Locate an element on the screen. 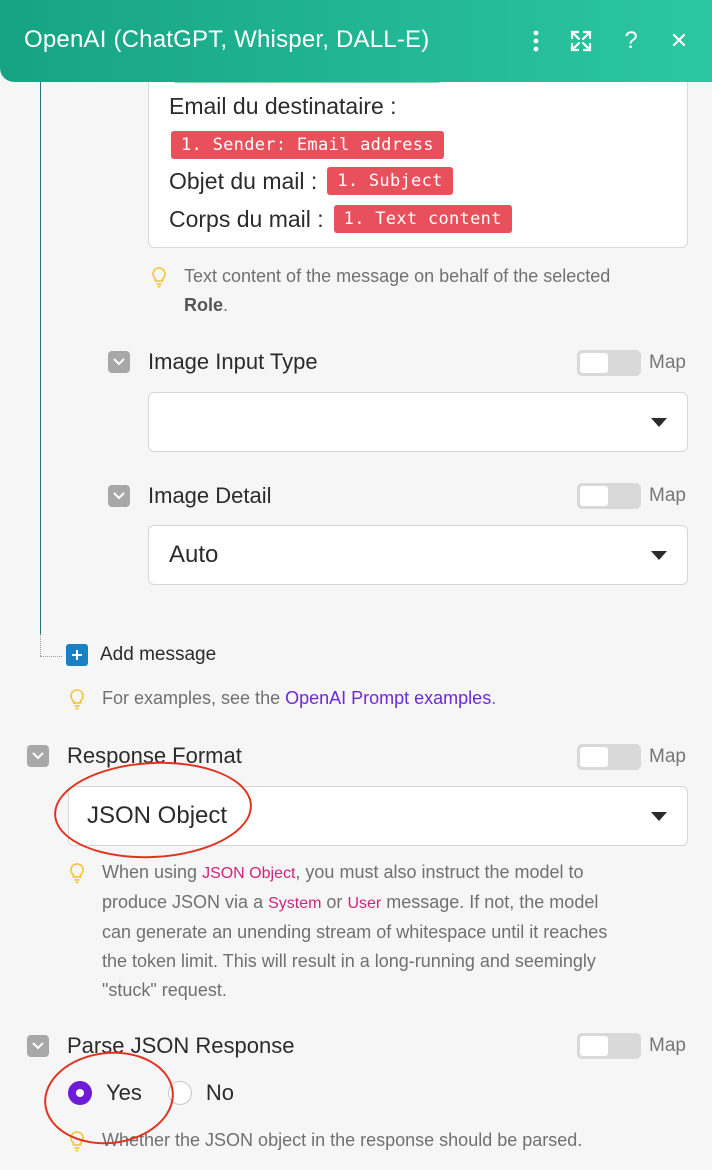 Image resolution: width=712 pixels, height=1170 pixels. image-detail-map-toggle: Map is located at coordinates (631, 496).